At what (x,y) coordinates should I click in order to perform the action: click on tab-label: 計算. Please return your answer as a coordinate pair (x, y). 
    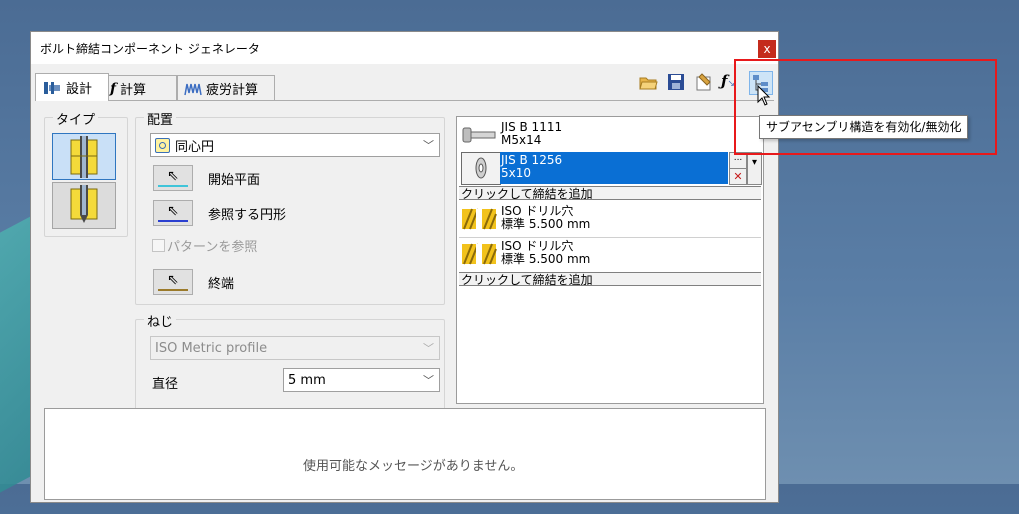
    Looking at the image, I should click on (133, 90).